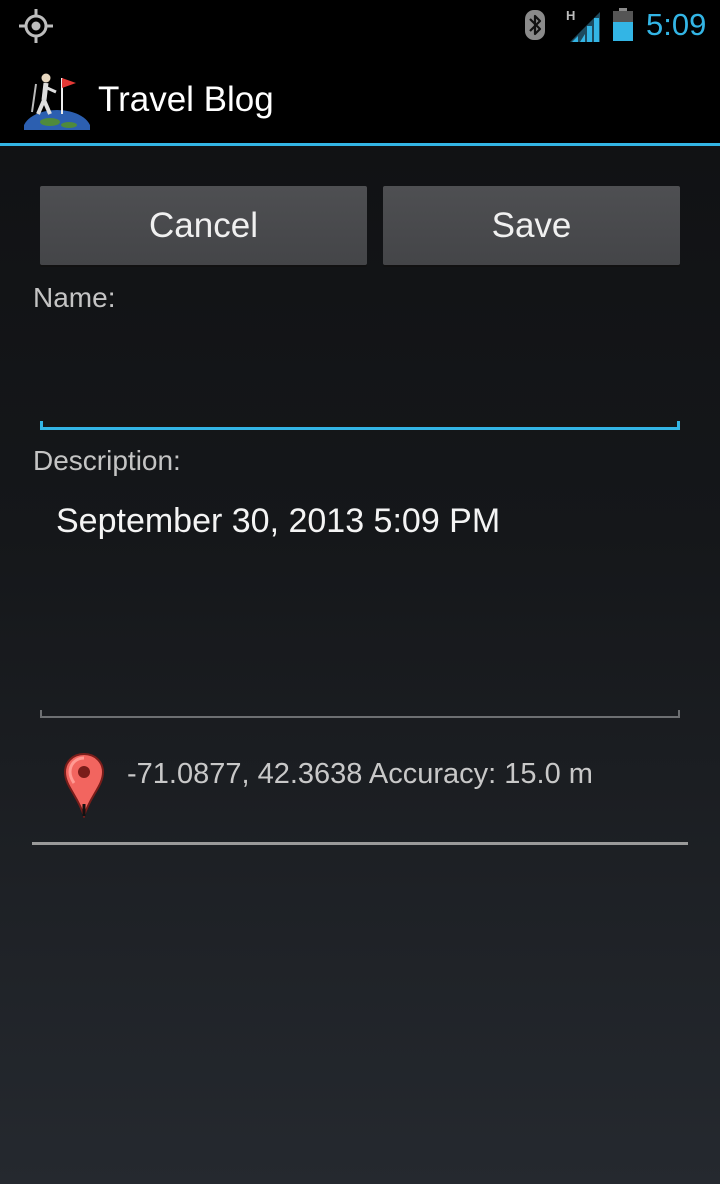 This screenshot has width=720, height=1184. I want to click on signal-icon: H, so click(583, 25).